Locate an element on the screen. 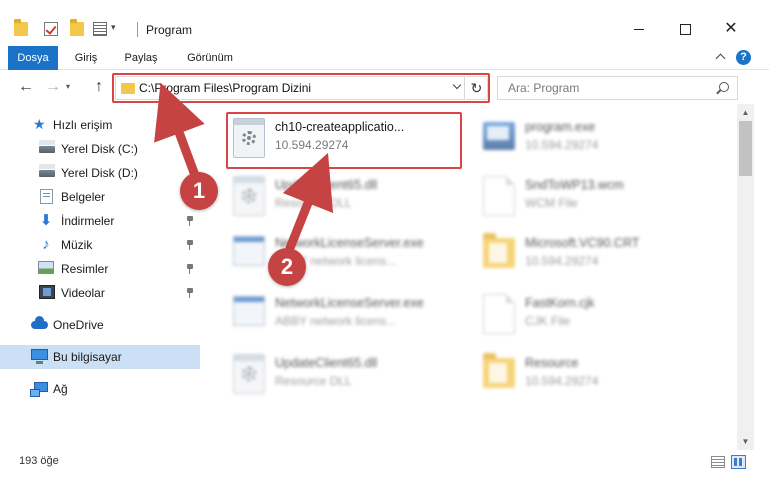  scroll-down-icon: ▼ is located at coordinates (745, 441).